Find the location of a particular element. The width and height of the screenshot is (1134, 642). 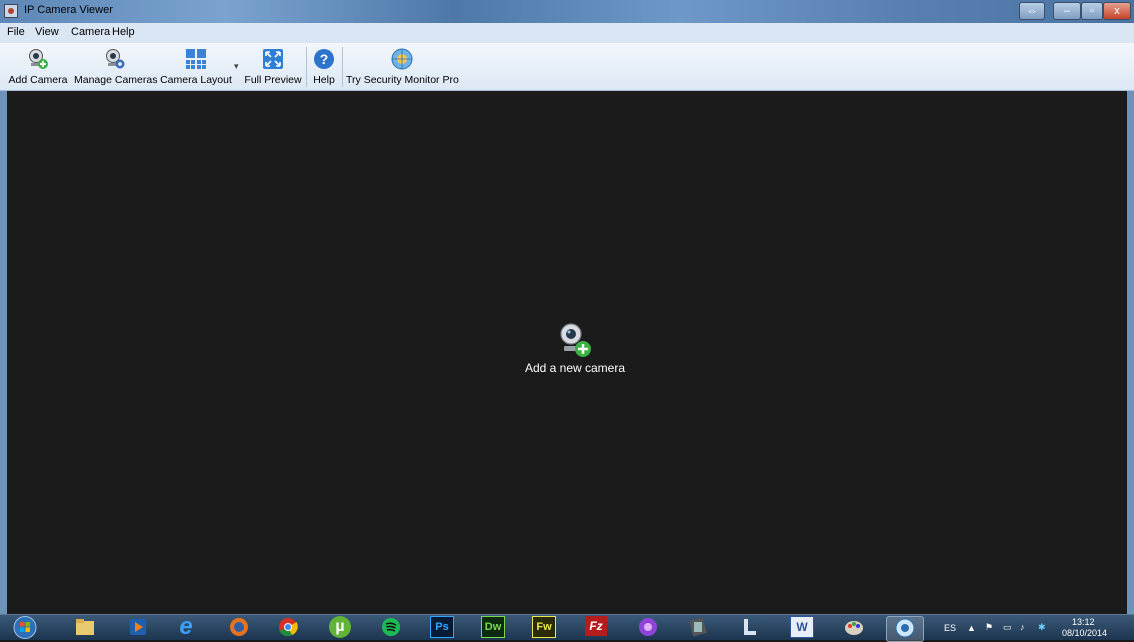

app-purple-icon is located at coordinates (648, 628).